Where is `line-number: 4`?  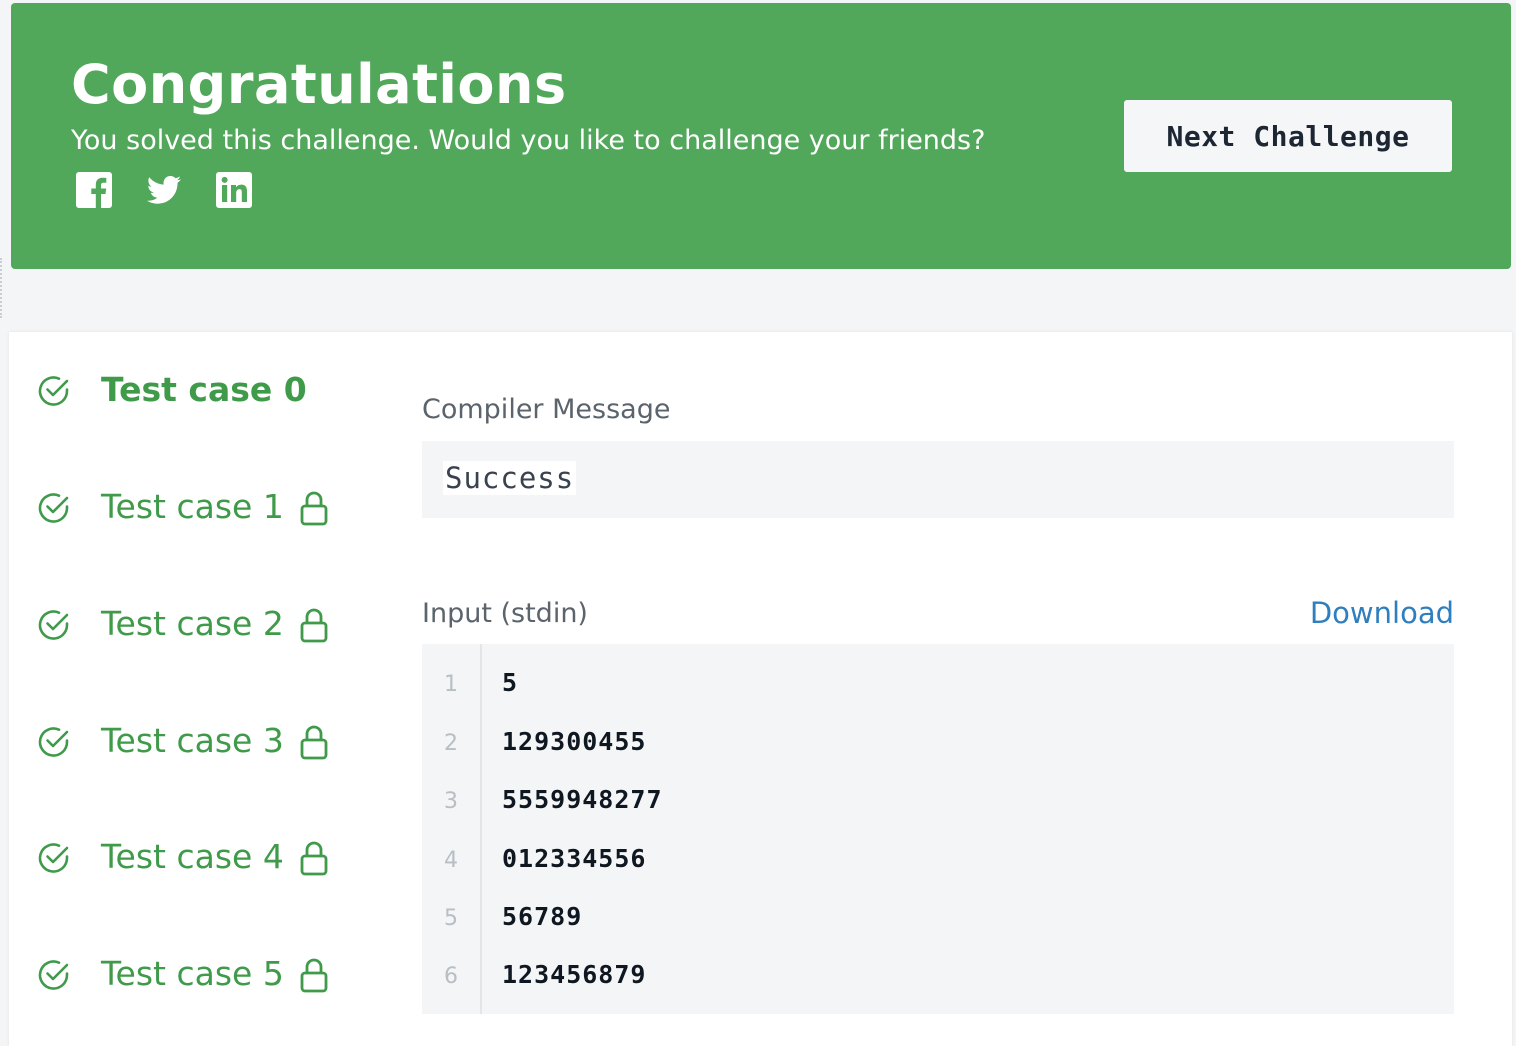
line-number: 4 is located at coordinates (451, 860).